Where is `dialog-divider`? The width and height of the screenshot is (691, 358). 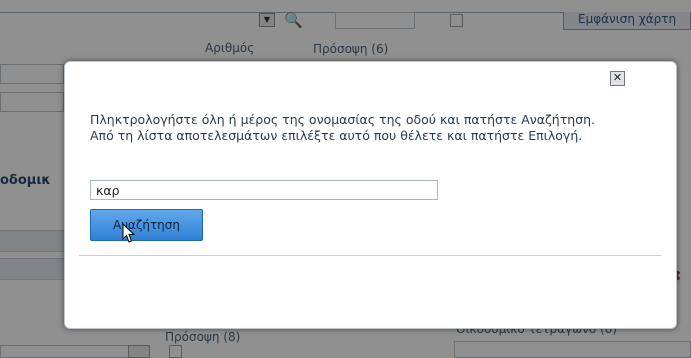
dialog-divider is located at coordinates (370, 255).